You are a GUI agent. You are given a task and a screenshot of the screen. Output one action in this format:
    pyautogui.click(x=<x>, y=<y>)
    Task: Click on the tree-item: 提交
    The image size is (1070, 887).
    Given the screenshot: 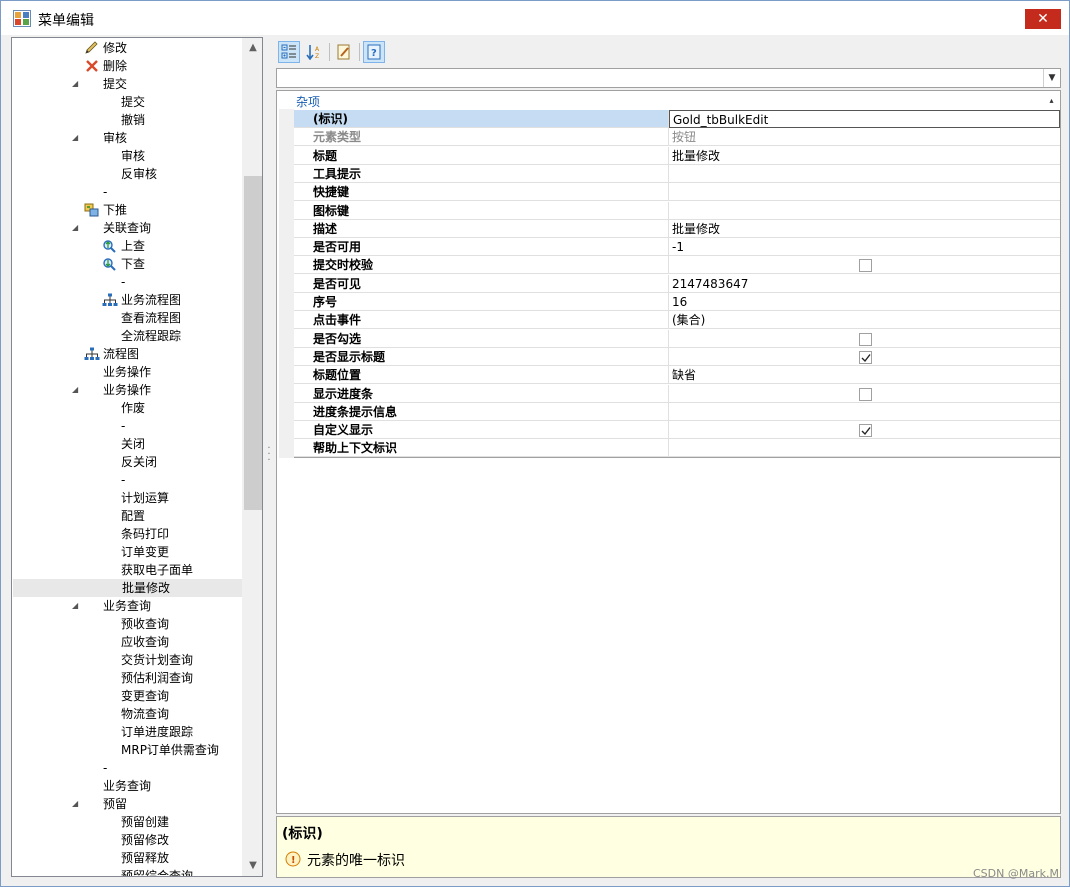 What is the action you would take?
    pyautogui.click(x=126, y=102)
    